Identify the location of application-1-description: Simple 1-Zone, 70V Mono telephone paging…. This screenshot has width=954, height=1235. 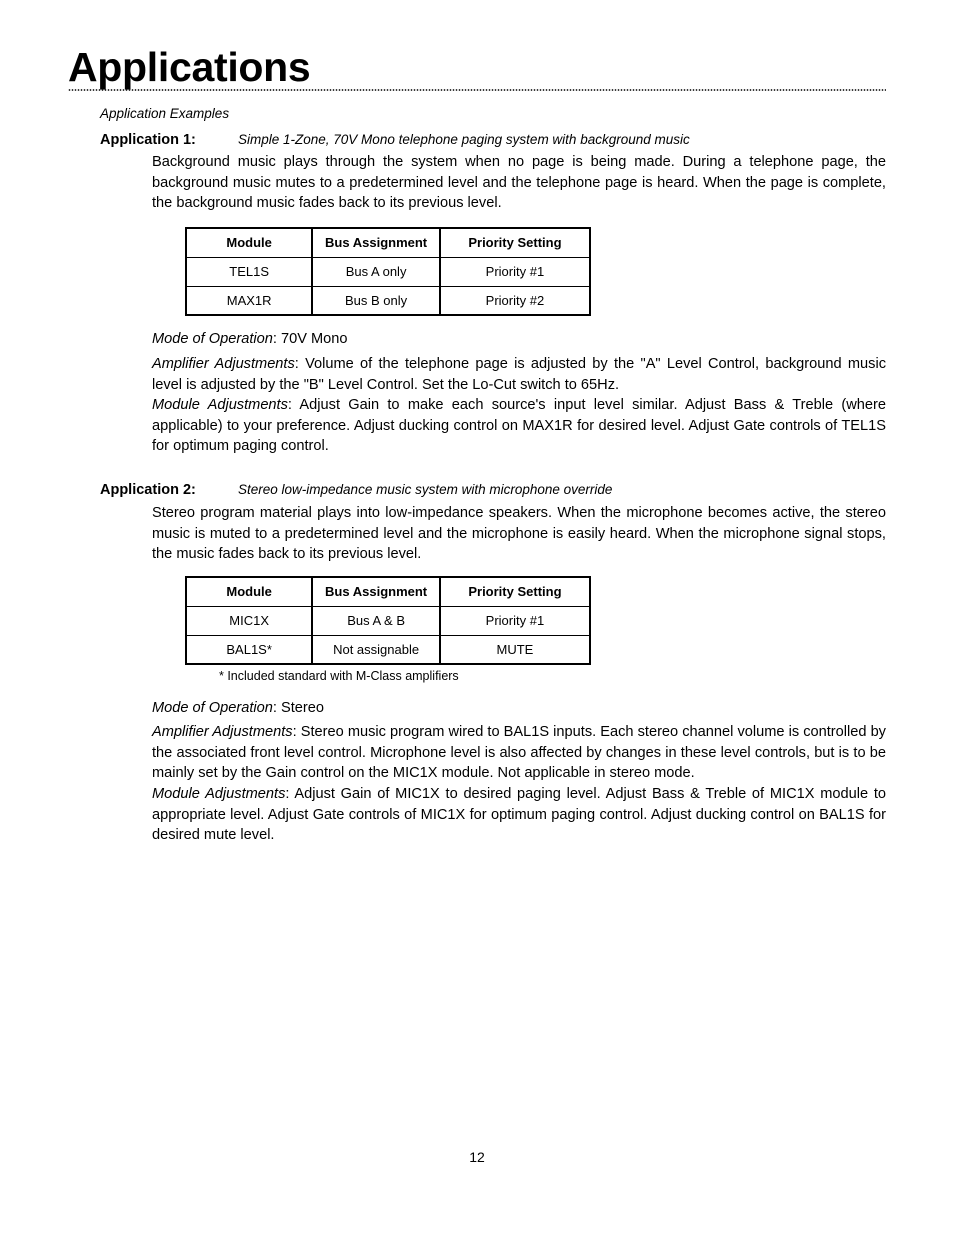
(464, 139).